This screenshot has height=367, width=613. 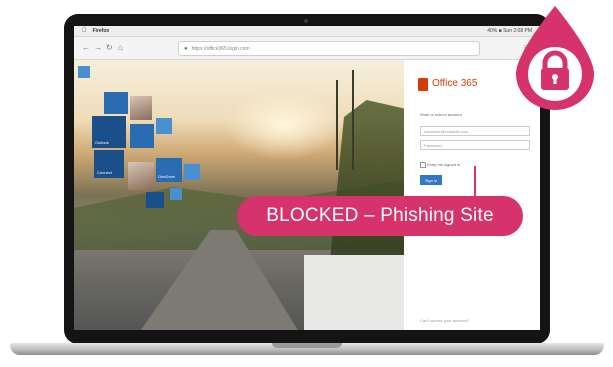 What do you see at coordinates (444, 320) in the screenshot?
I see `signin-footer-link: Can't access your account?` at bounding box center [444, 320].